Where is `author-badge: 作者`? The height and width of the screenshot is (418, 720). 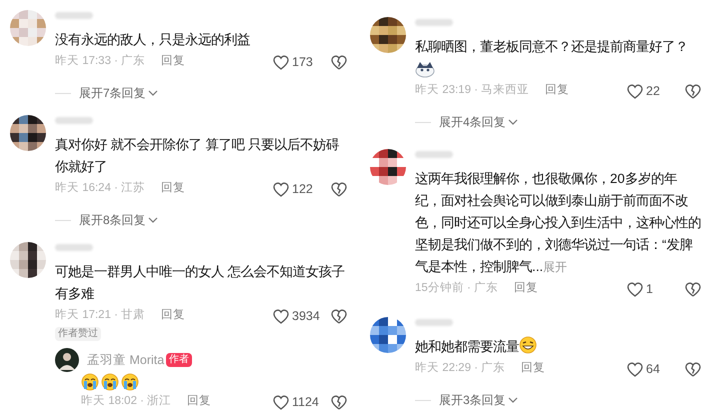
author-badge: 作者 is located at coordinates (179, 360).